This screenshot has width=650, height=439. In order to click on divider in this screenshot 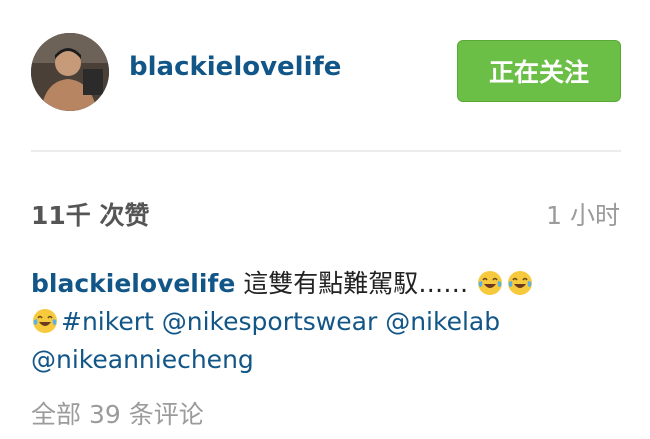, I will do `click(326, 151)`.